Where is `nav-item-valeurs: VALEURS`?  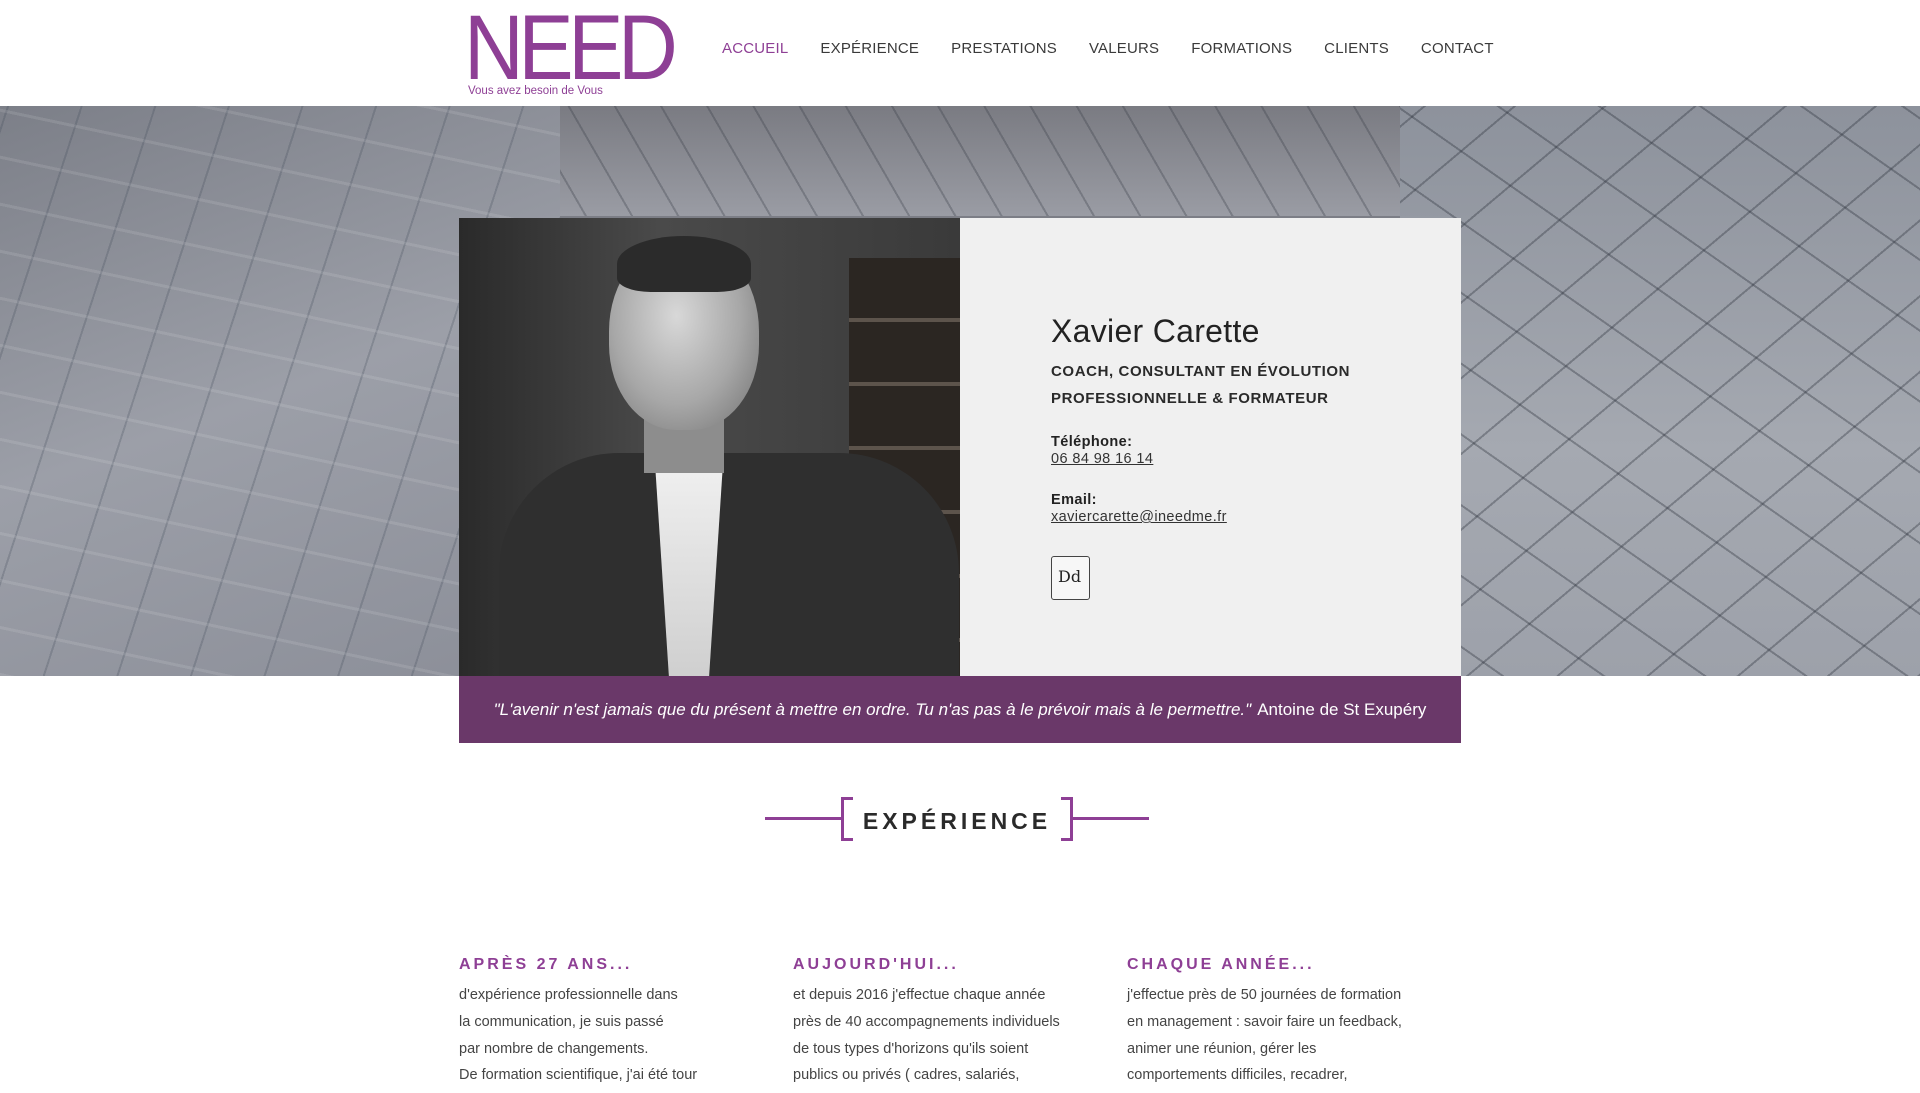
nav-item-valeurs: VALEURS is located at coordinates (1124, 48).